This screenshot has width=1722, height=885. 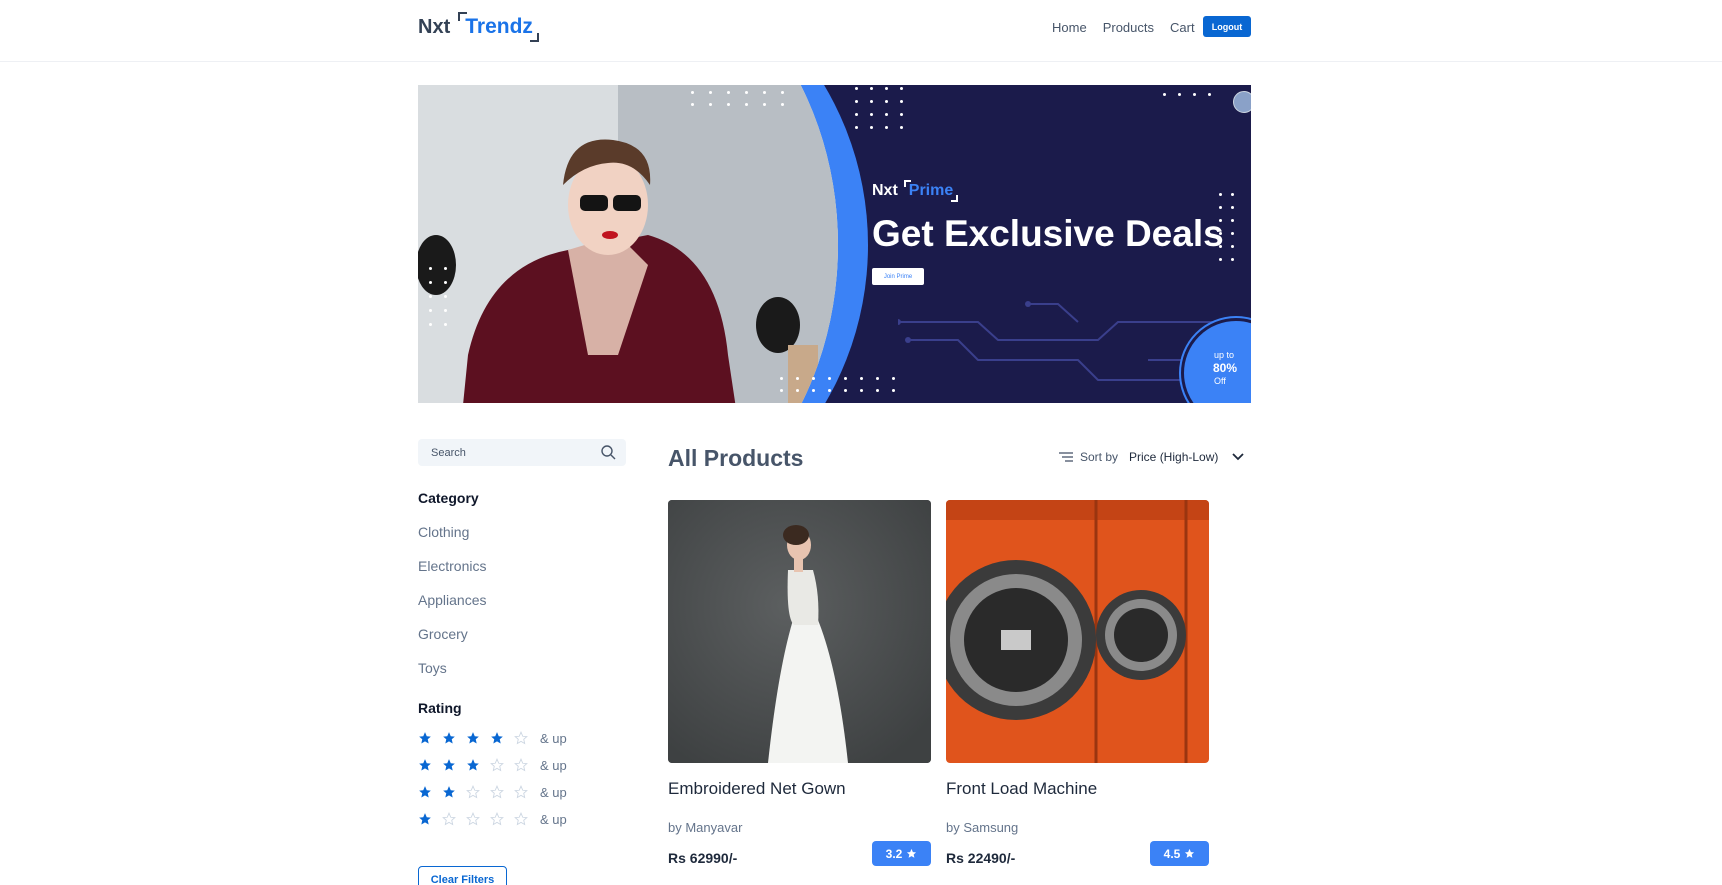 I want to click on rating-filter-4: & up, so click(x=492, y=738).